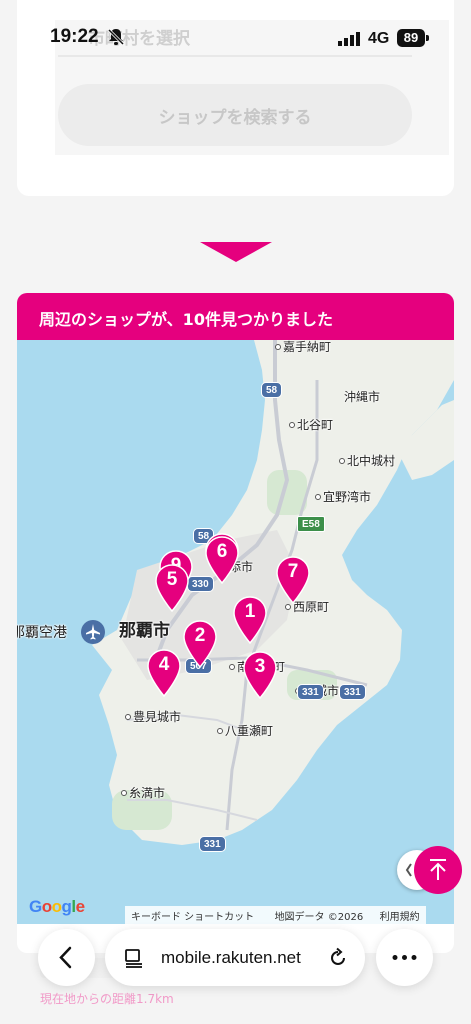 The height and width of the screenshot is (1024, 471). I want to click on map-label-tomigusuku: 豊見城市, so click(153, 716).